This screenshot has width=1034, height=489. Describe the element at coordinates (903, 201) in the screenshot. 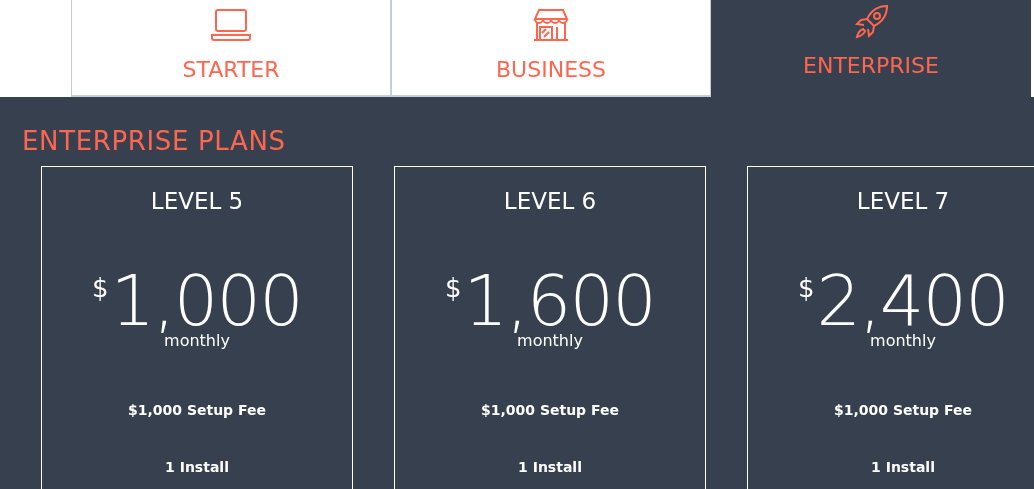

I see `plan-name: LEVEL 7` at that location.